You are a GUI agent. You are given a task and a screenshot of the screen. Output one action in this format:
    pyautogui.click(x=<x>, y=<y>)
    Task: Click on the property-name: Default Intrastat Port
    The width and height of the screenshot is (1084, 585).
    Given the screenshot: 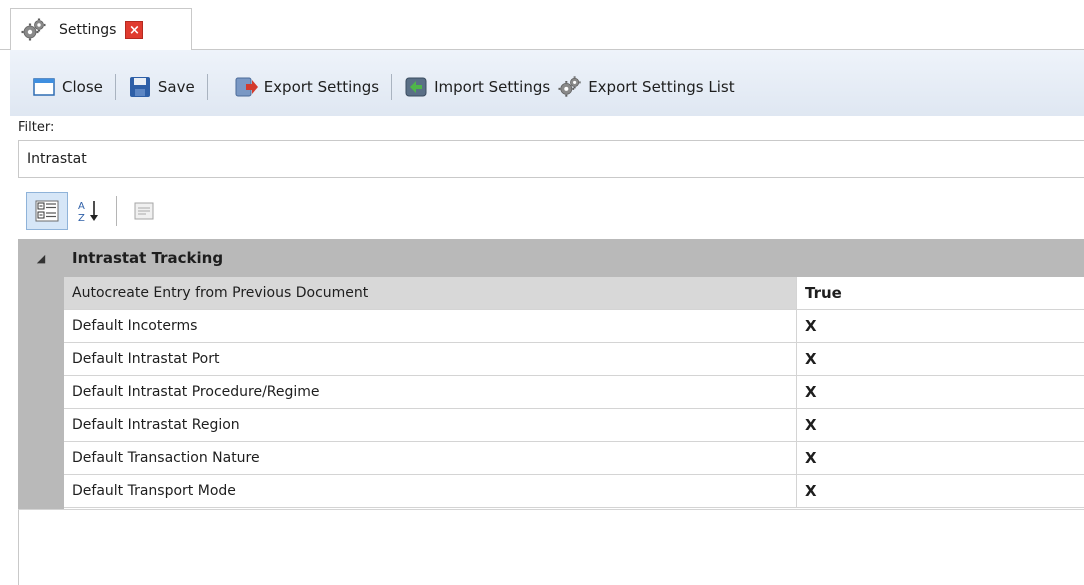 What is the action you would take?
    pyautogui.click(x=430, y=359)
    